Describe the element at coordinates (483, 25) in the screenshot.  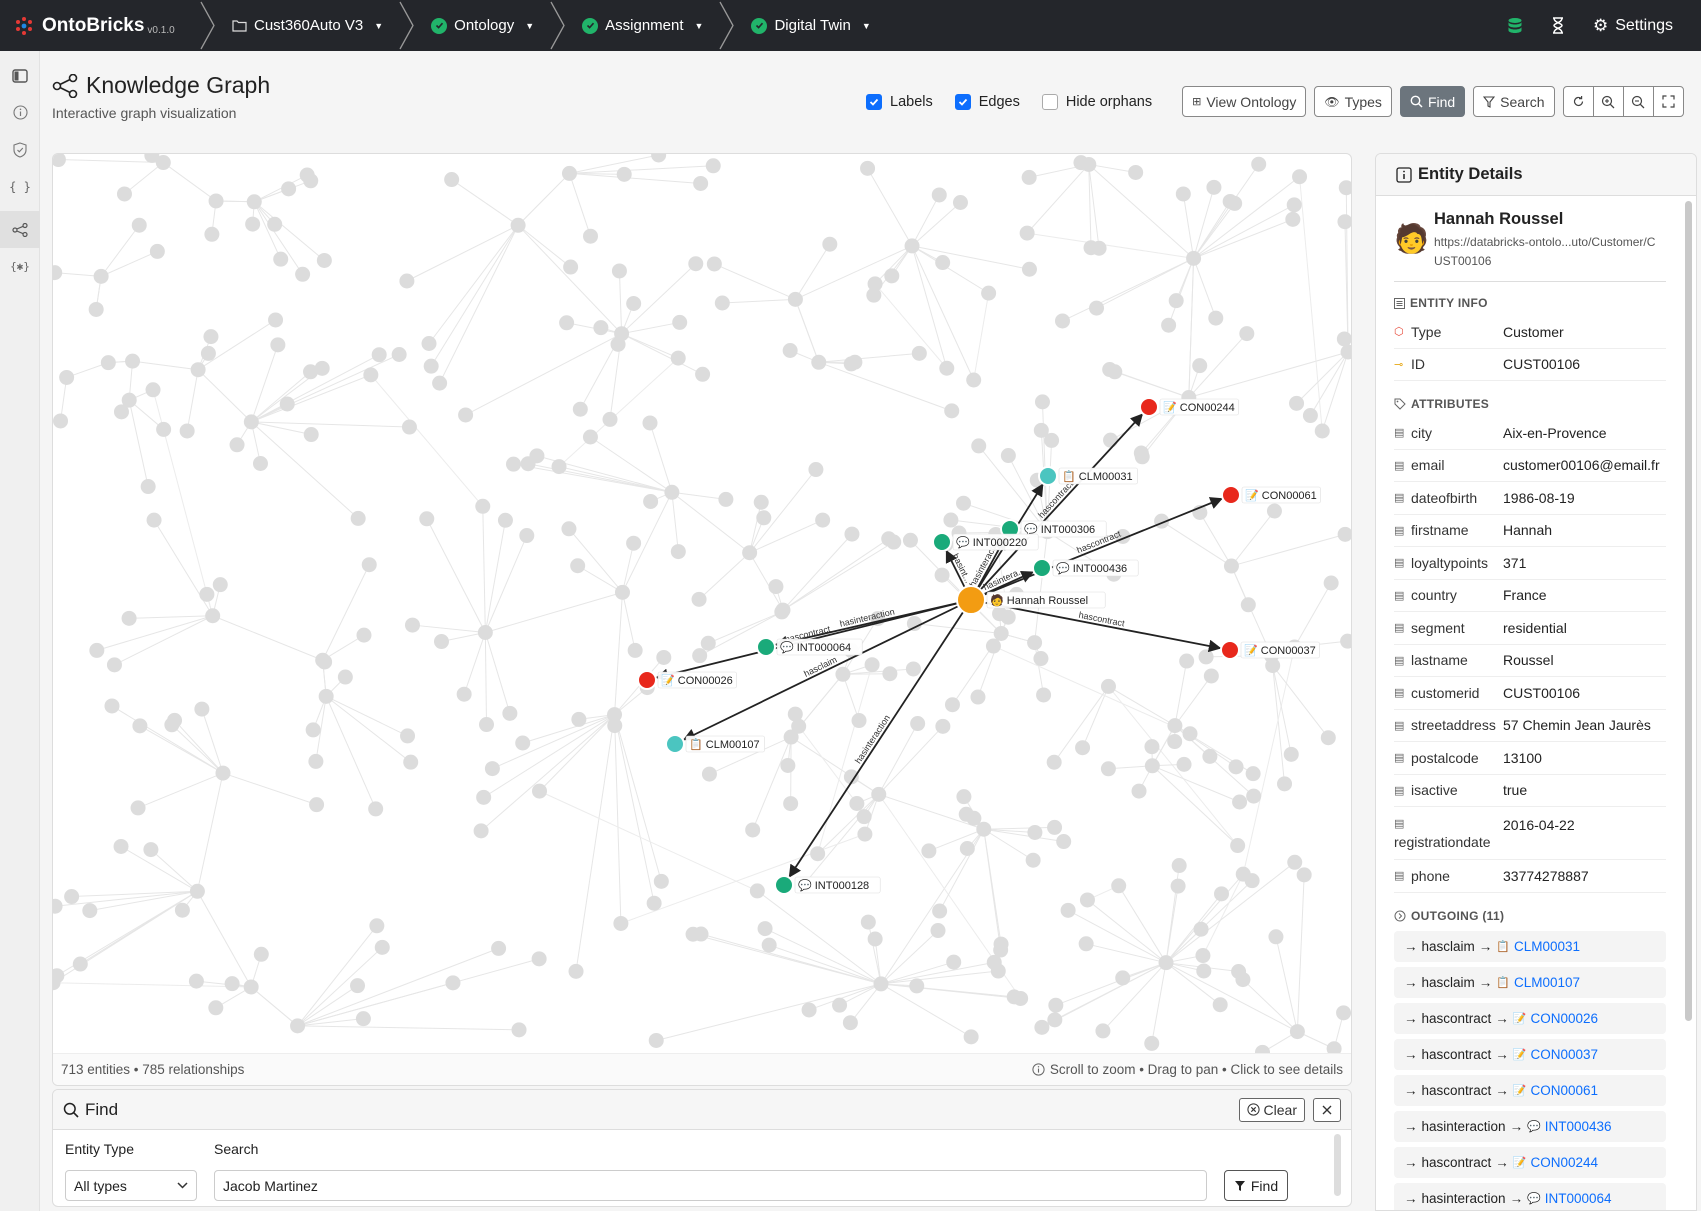
I see `breadcrumb-ontology: Ontology ▼` at that location.